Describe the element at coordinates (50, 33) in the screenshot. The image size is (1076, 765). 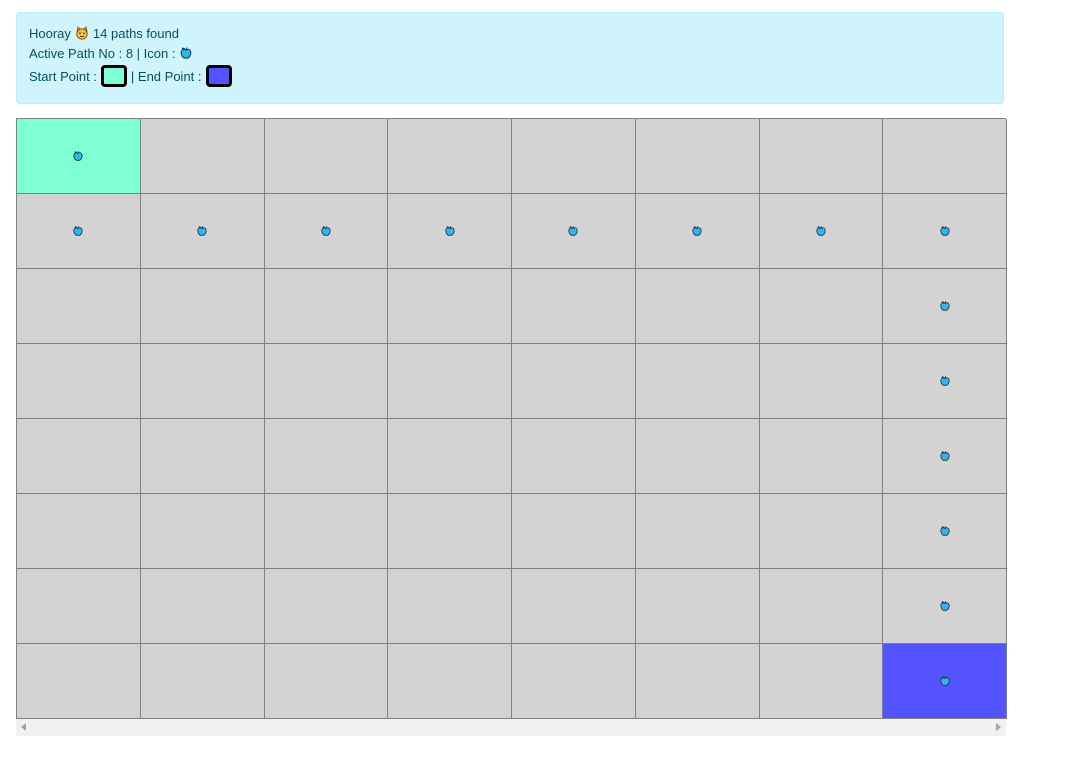
I see `hooray-text: Hooray` at that location.